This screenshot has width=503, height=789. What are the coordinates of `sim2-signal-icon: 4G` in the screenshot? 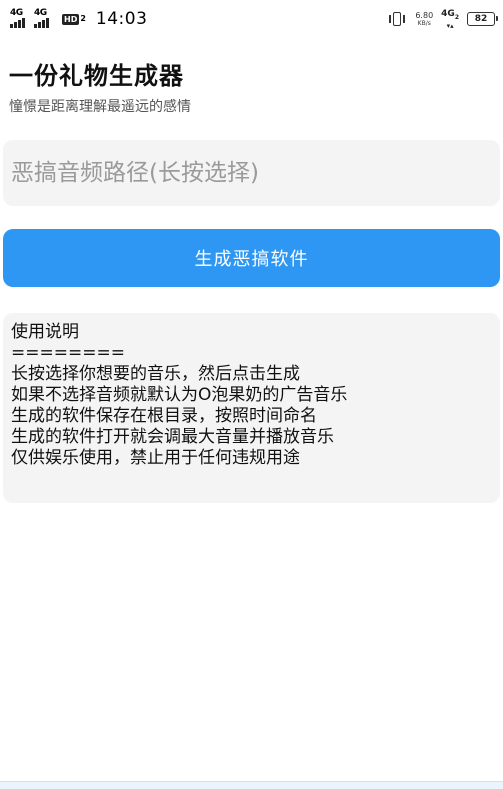 It's located at (44, 19).